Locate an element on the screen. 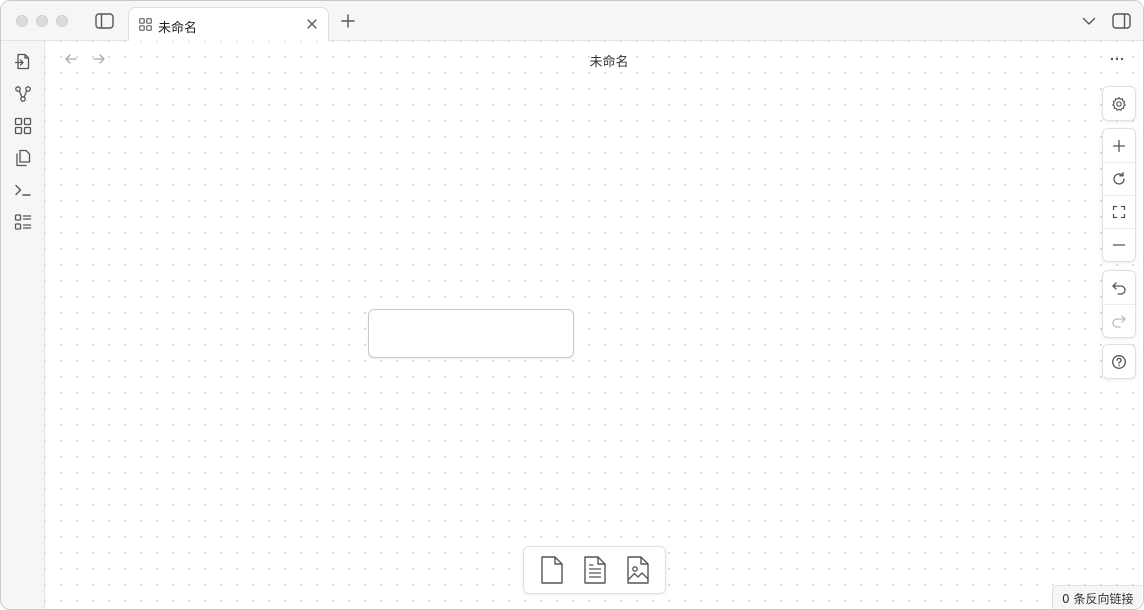 Image resolution: width=1144 pixels, height=610 pixels. sidebar-right-icon is located at coordinates (1121, 21).